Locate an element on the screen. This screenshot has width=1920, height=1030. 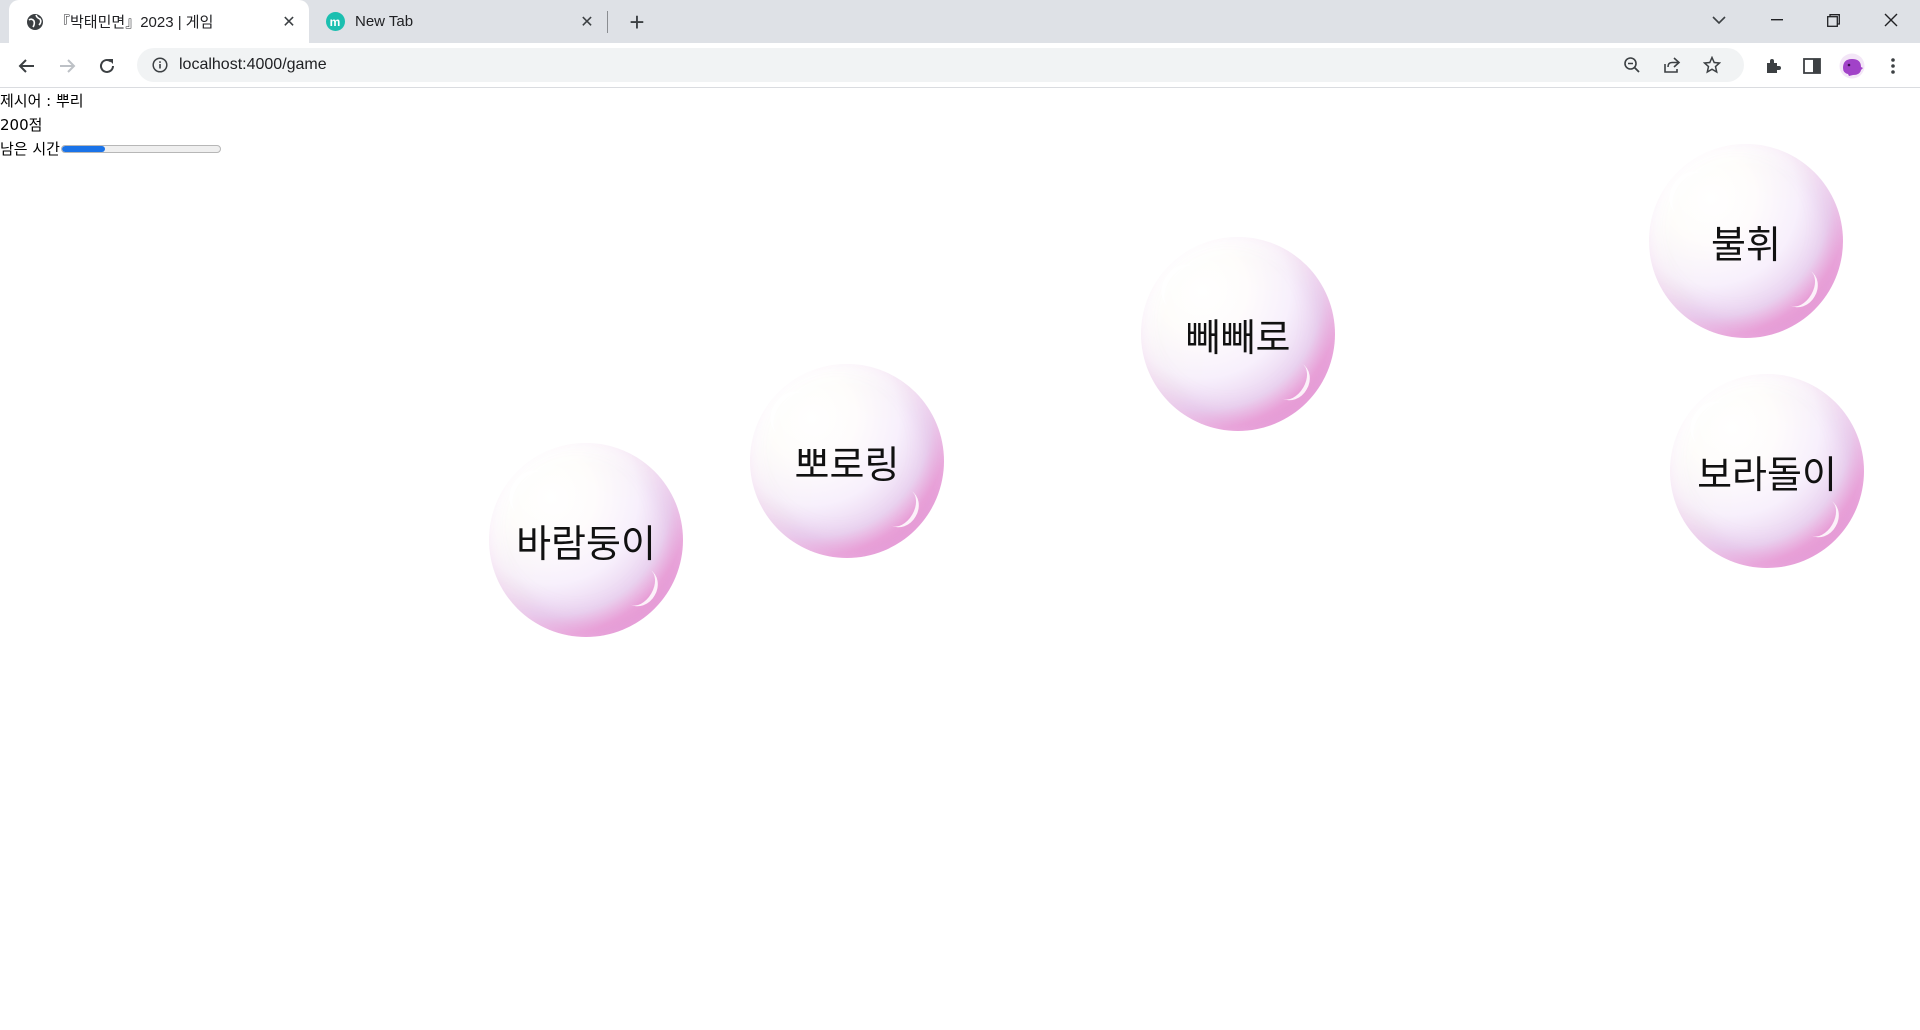
bubble-word: 빼빼로 is located at coordinates (1238, 337).